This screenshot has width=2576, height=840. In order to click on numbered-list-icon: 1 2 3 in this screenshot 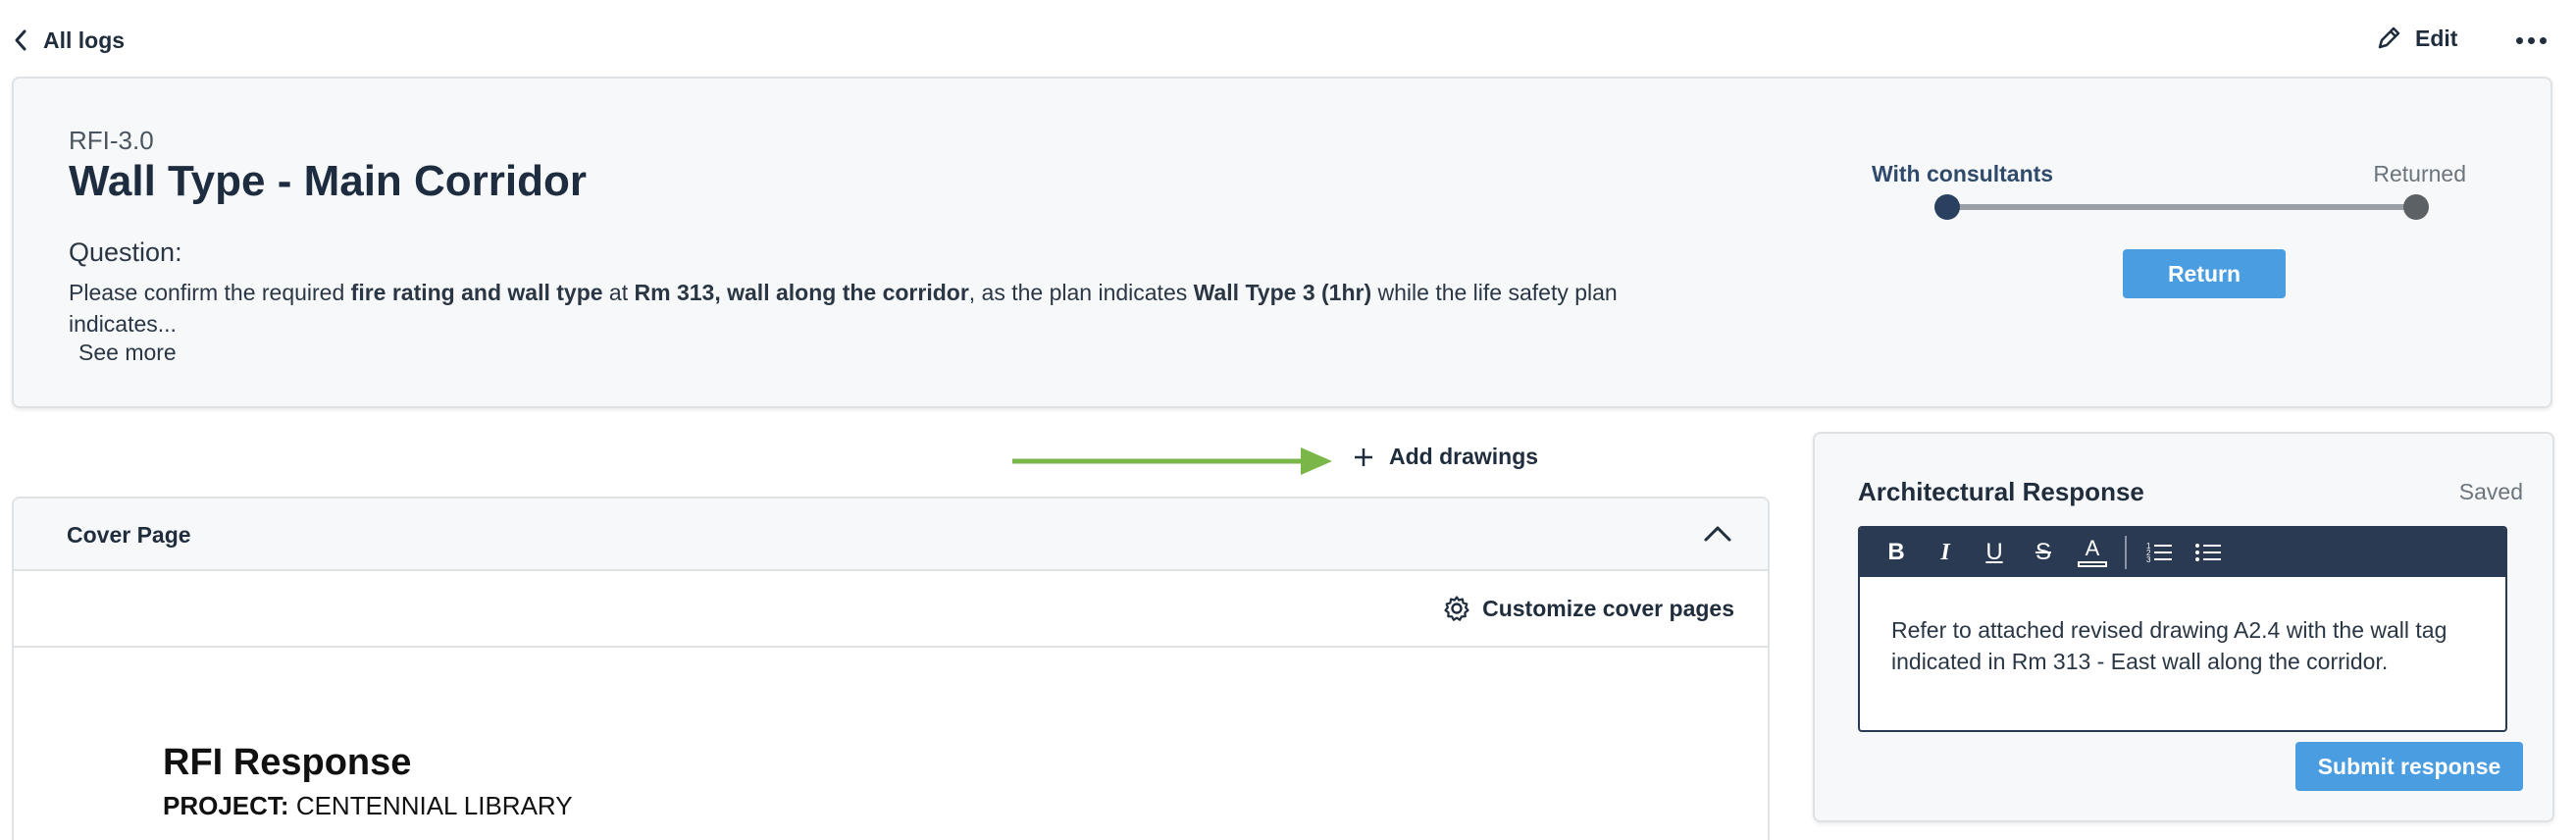, I will do `click(2159, 552)`.